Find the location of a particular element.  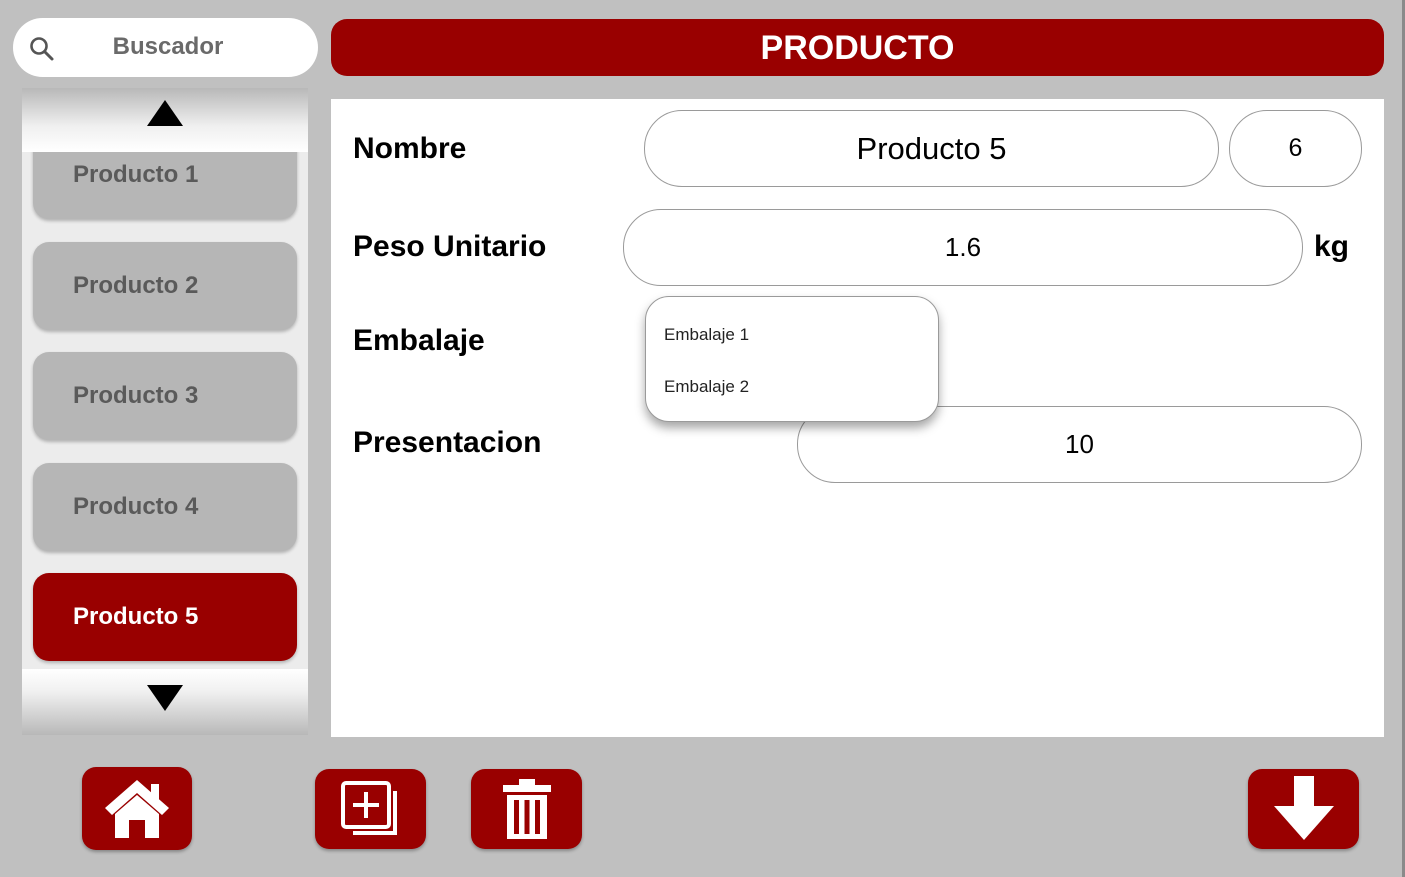

delete-button is located at coordinates (526, 809).